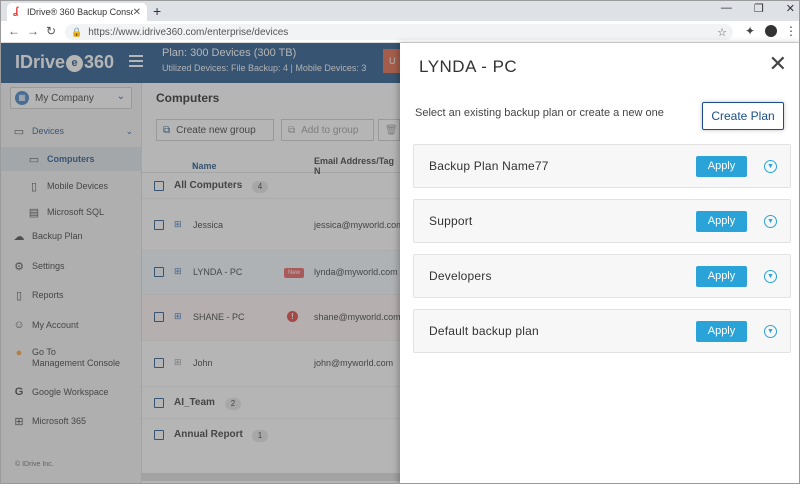 Image resolution: width=800 pixels, height=484 pixels. I want to click on idrive-favicon-icon: ʆ, so click(16, 11).